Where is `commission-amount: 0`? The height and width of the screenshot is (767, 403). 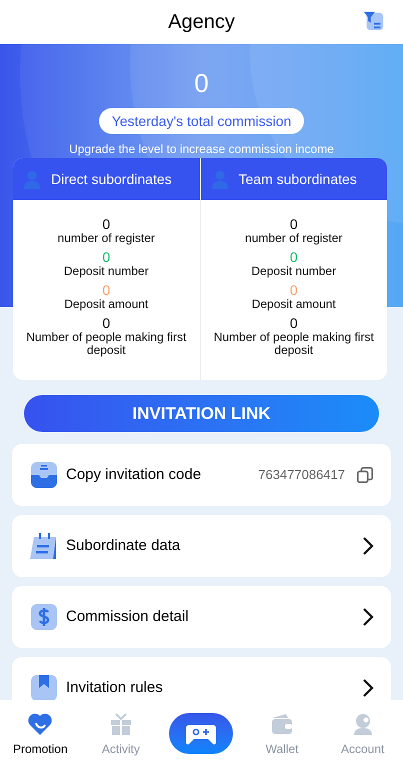 commission-amount: 0 is located at coordinates (201, 83).